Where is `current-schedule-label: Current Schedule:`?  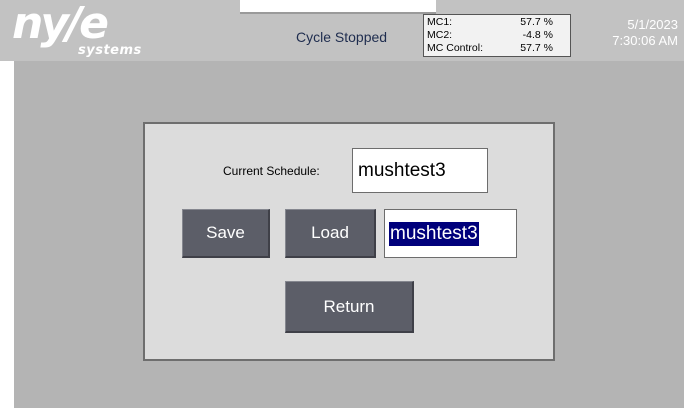
current-schedule-label: Current Schedule: is located at coordinates (271, 171).